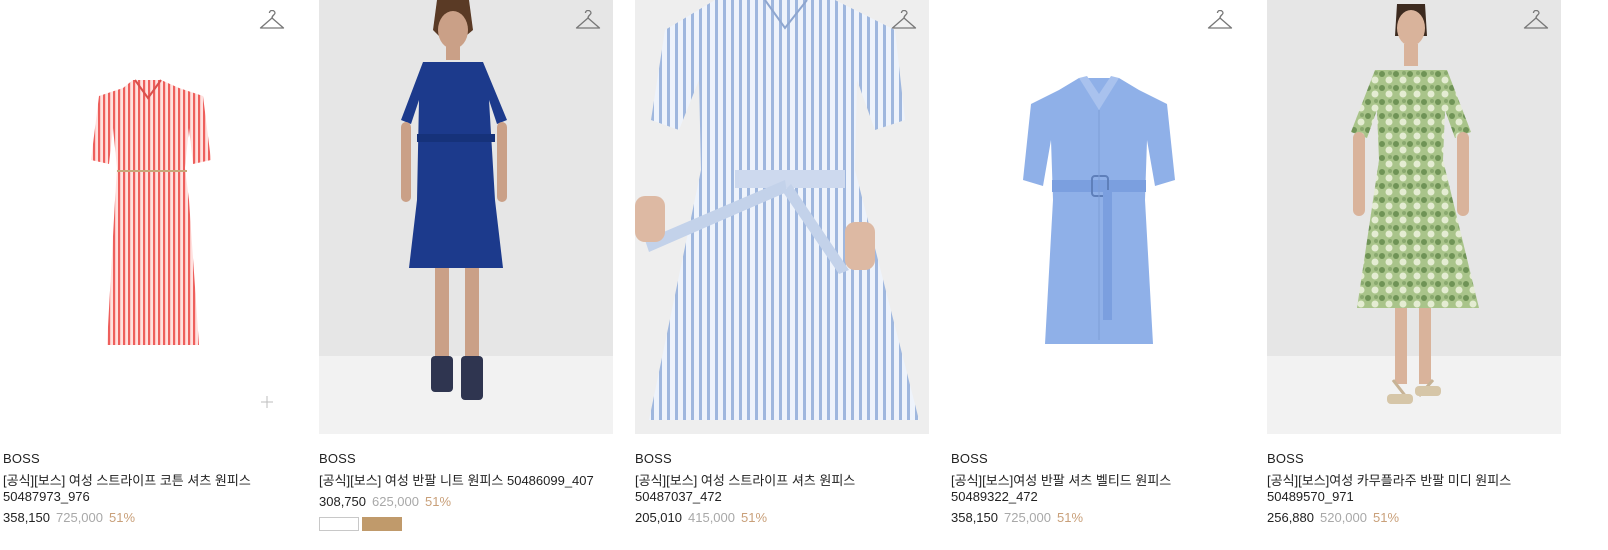  Describe the element at coordinates (1076, 489) in the screenshot. I see `product-name: [공식][보스]여성 반팔 셔츠 벨티드 원피스 50489322_472` at that location.